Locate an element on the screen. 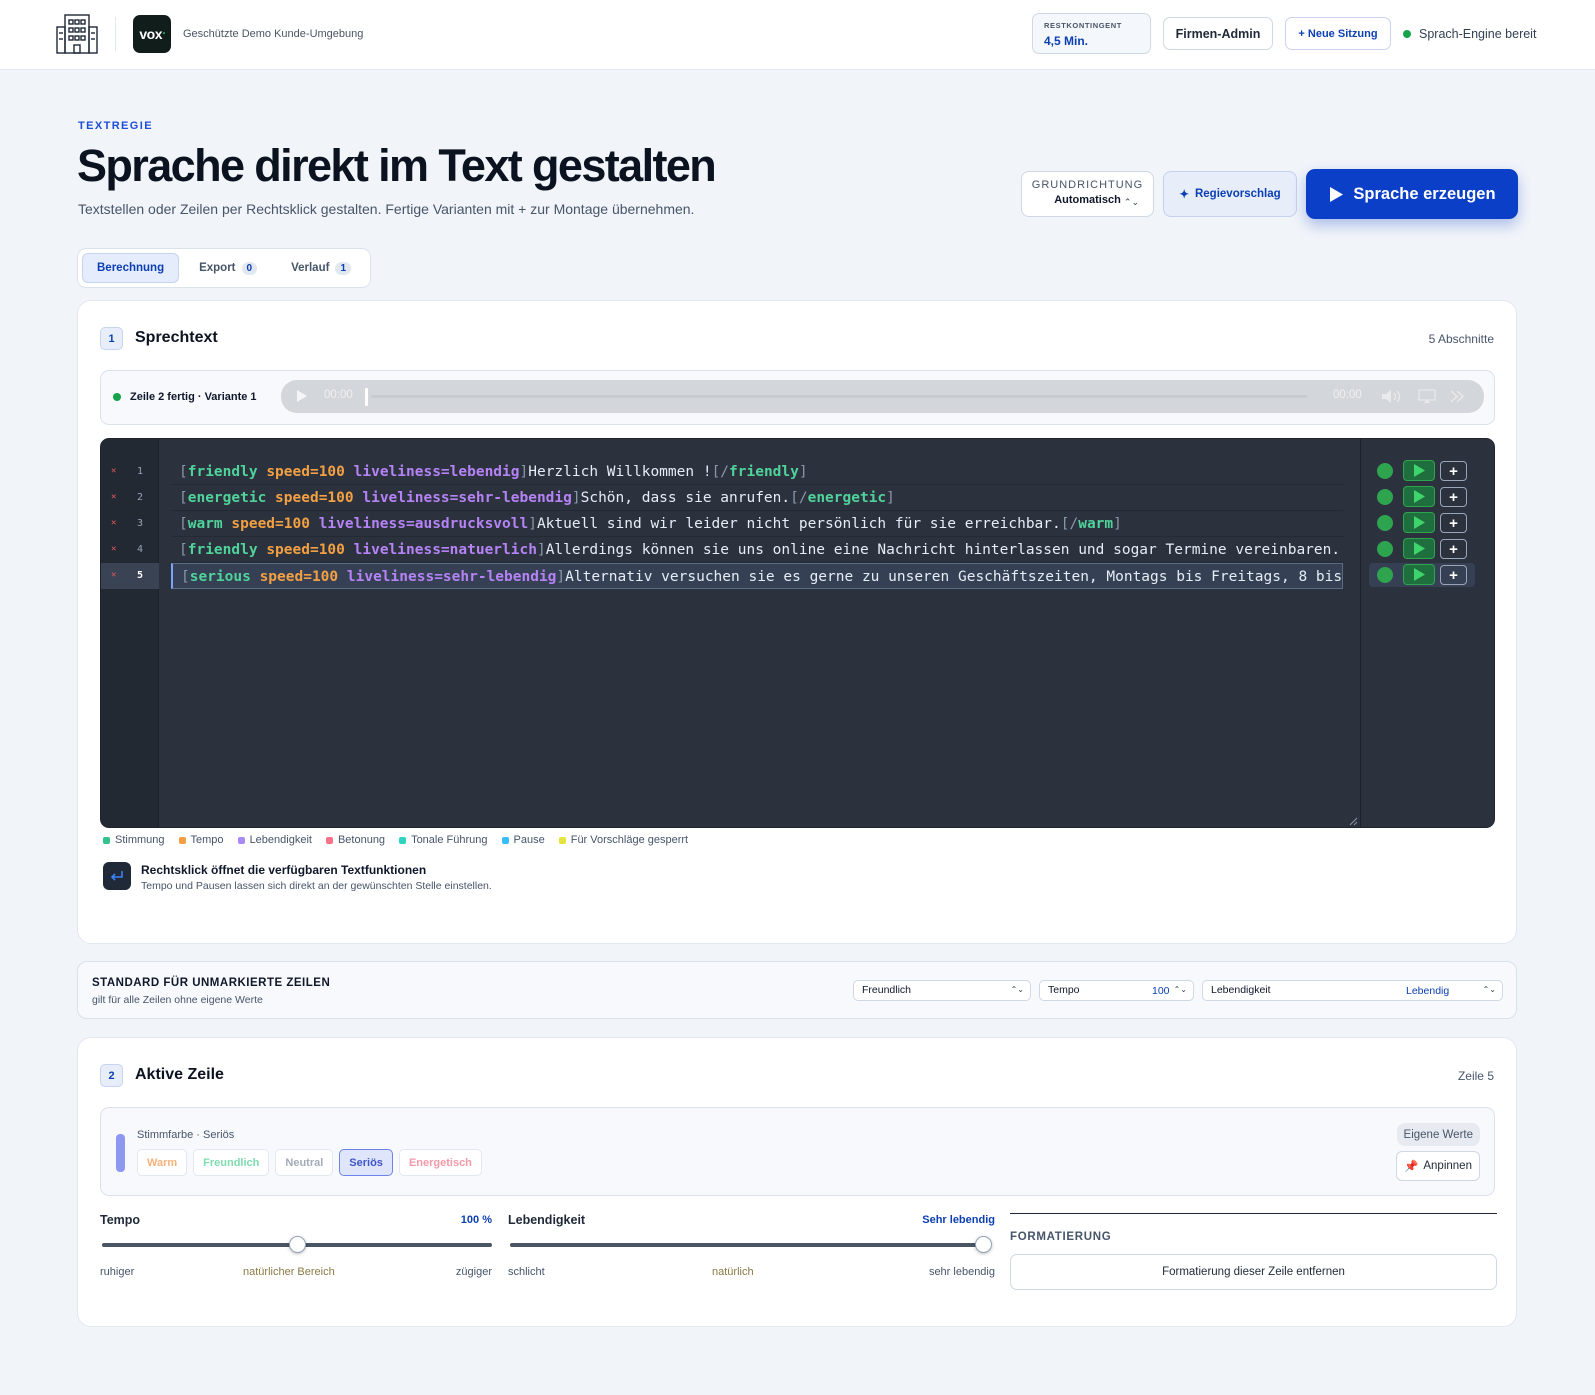 The image size is (1595, 1395). line-gutter: ✕ 1 ✕ 2 ✕ 3 ✕ 4 ✕ 5 is located at coordinates (130, 633).